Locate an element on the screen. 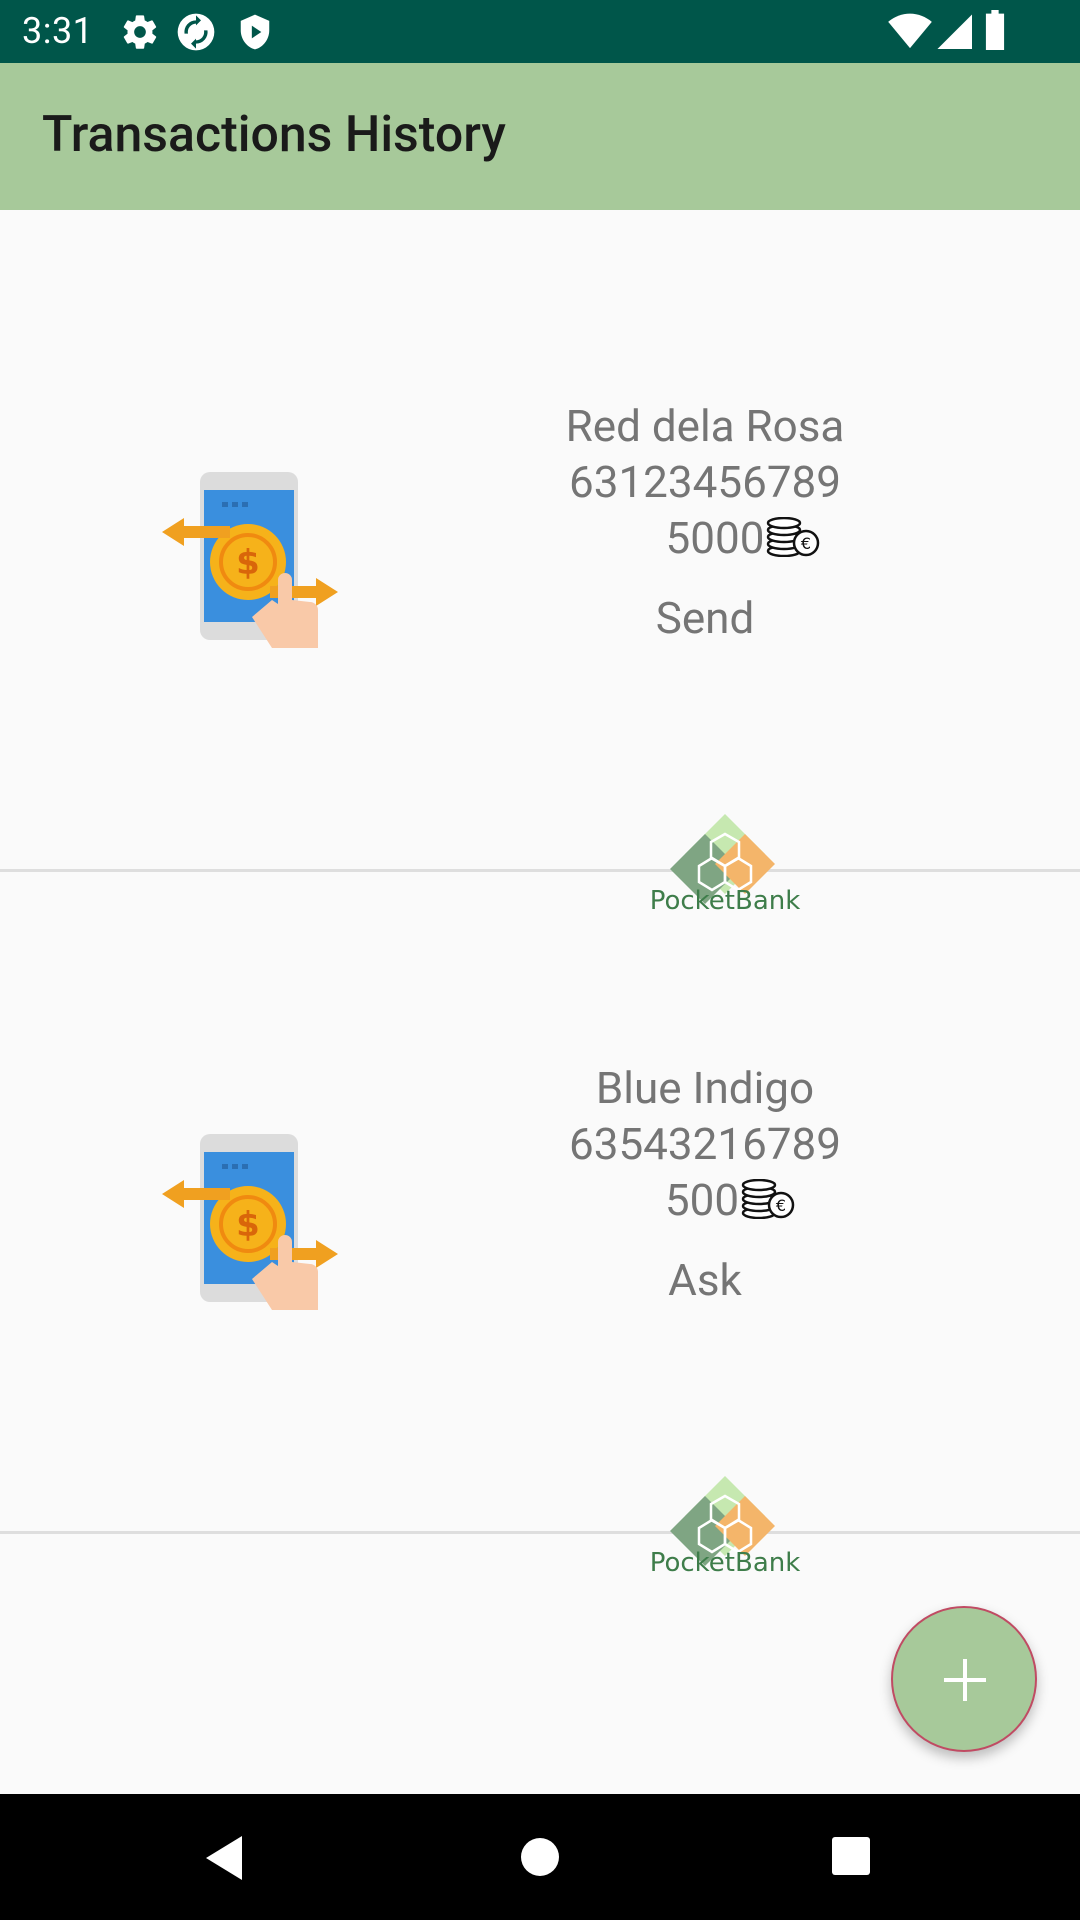 The width and height of the screenshot is (1080, 1920). amount-line: 500 € is located at coordinates (705, 1200).